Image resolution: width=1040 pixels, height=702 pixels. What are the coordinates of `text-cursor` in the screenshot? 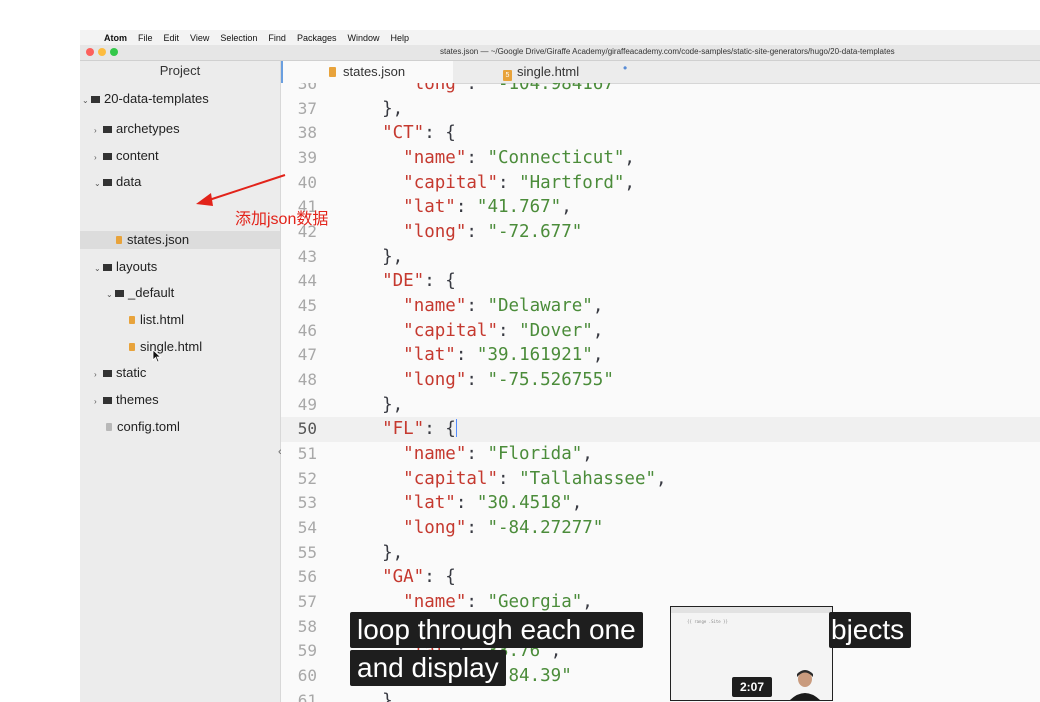 It's located at (456, 428).